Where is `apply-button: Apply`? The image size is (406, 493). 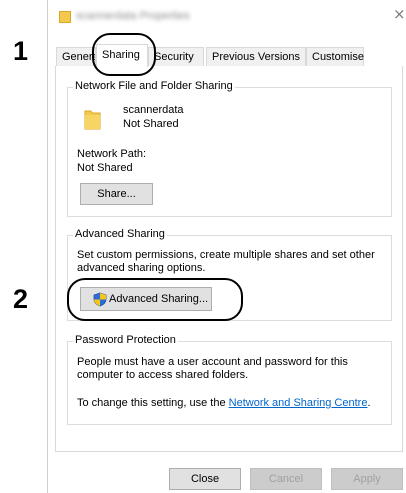
apply-button: Apply is located at coordinates (367, 479).